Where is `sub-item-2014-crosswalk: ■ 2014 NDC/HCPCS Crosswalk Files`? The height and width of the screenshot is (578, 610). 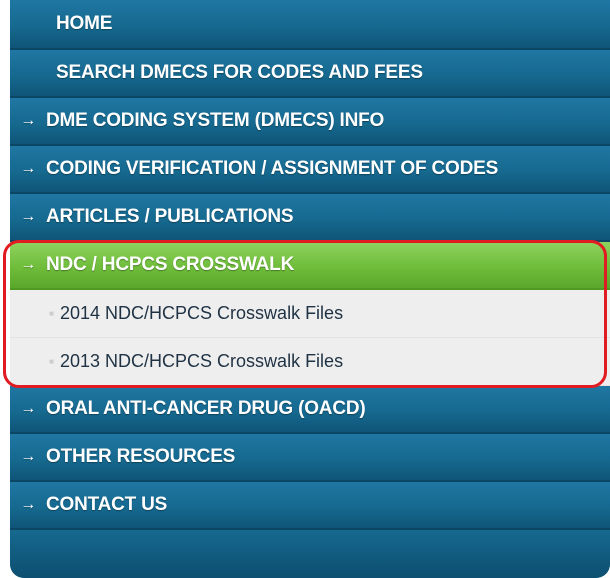 sub-item-2014-crosswalk: ■ 2014 NDC/HCPCS Crosswalk Files is located at coordinates (310, 314).